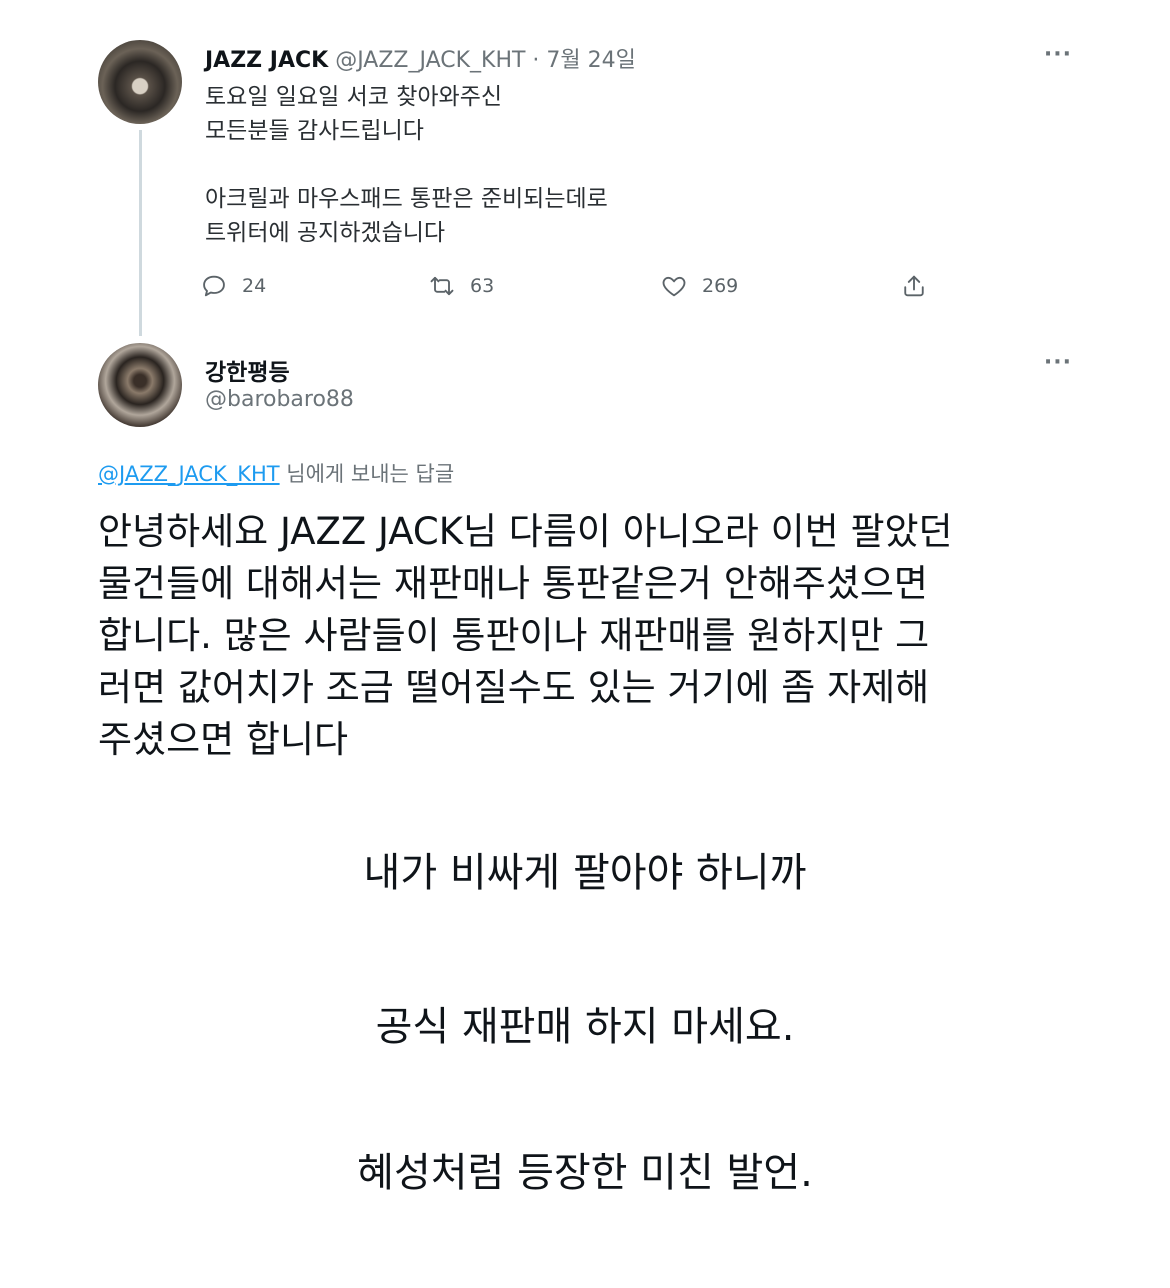  What do you see at coordinates (585, 1173) in the screenshot?
I see `caption-line: 혜성처럼 등장한 미친 발언.` at bounding box center [585, 1173].